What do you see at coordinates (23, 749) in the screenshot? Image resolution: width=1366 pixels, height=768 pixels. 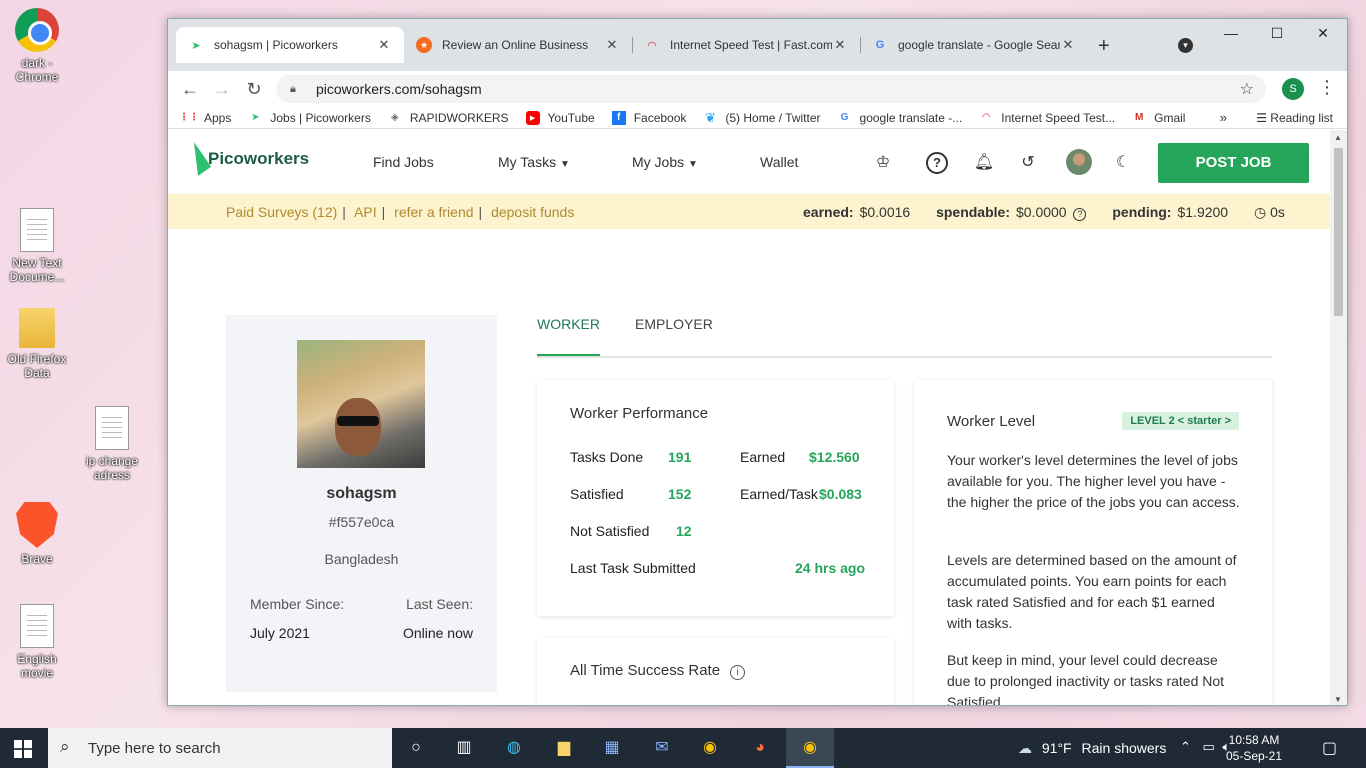 I see `windows-start-icon` at bounding box center [23, 749].